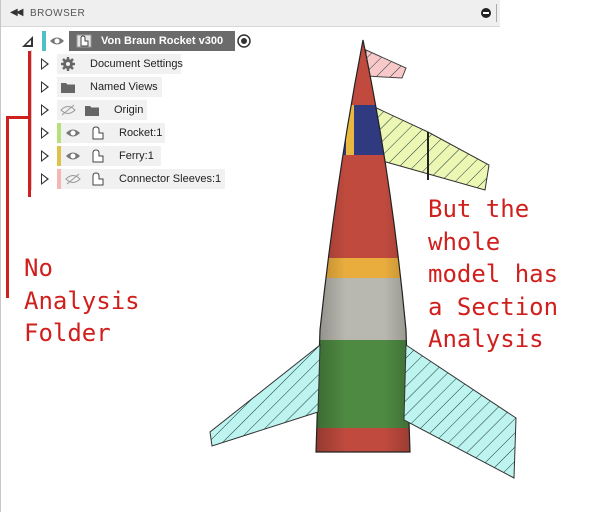  I want to click on lower-right-fin-section, so click(460, 411).